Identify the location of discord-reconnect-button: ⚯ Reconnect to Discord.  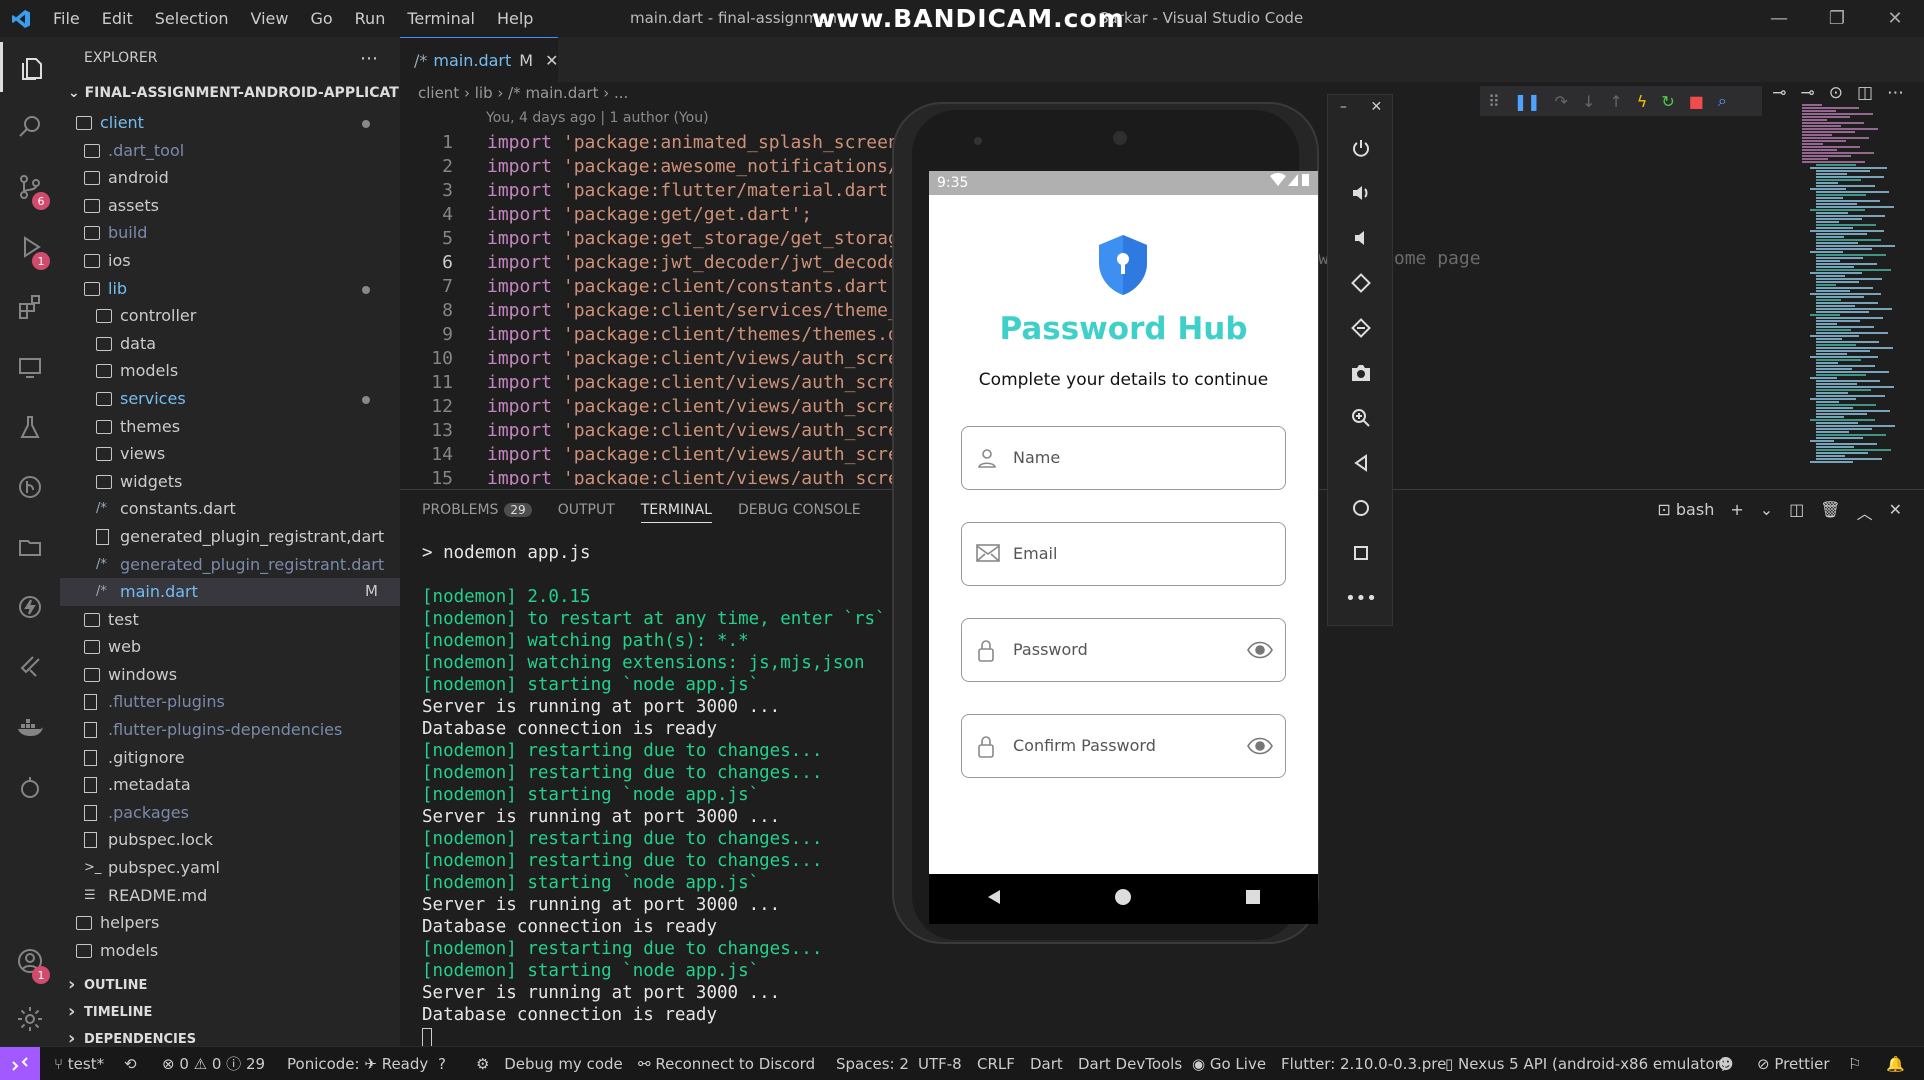
(726, 1063).